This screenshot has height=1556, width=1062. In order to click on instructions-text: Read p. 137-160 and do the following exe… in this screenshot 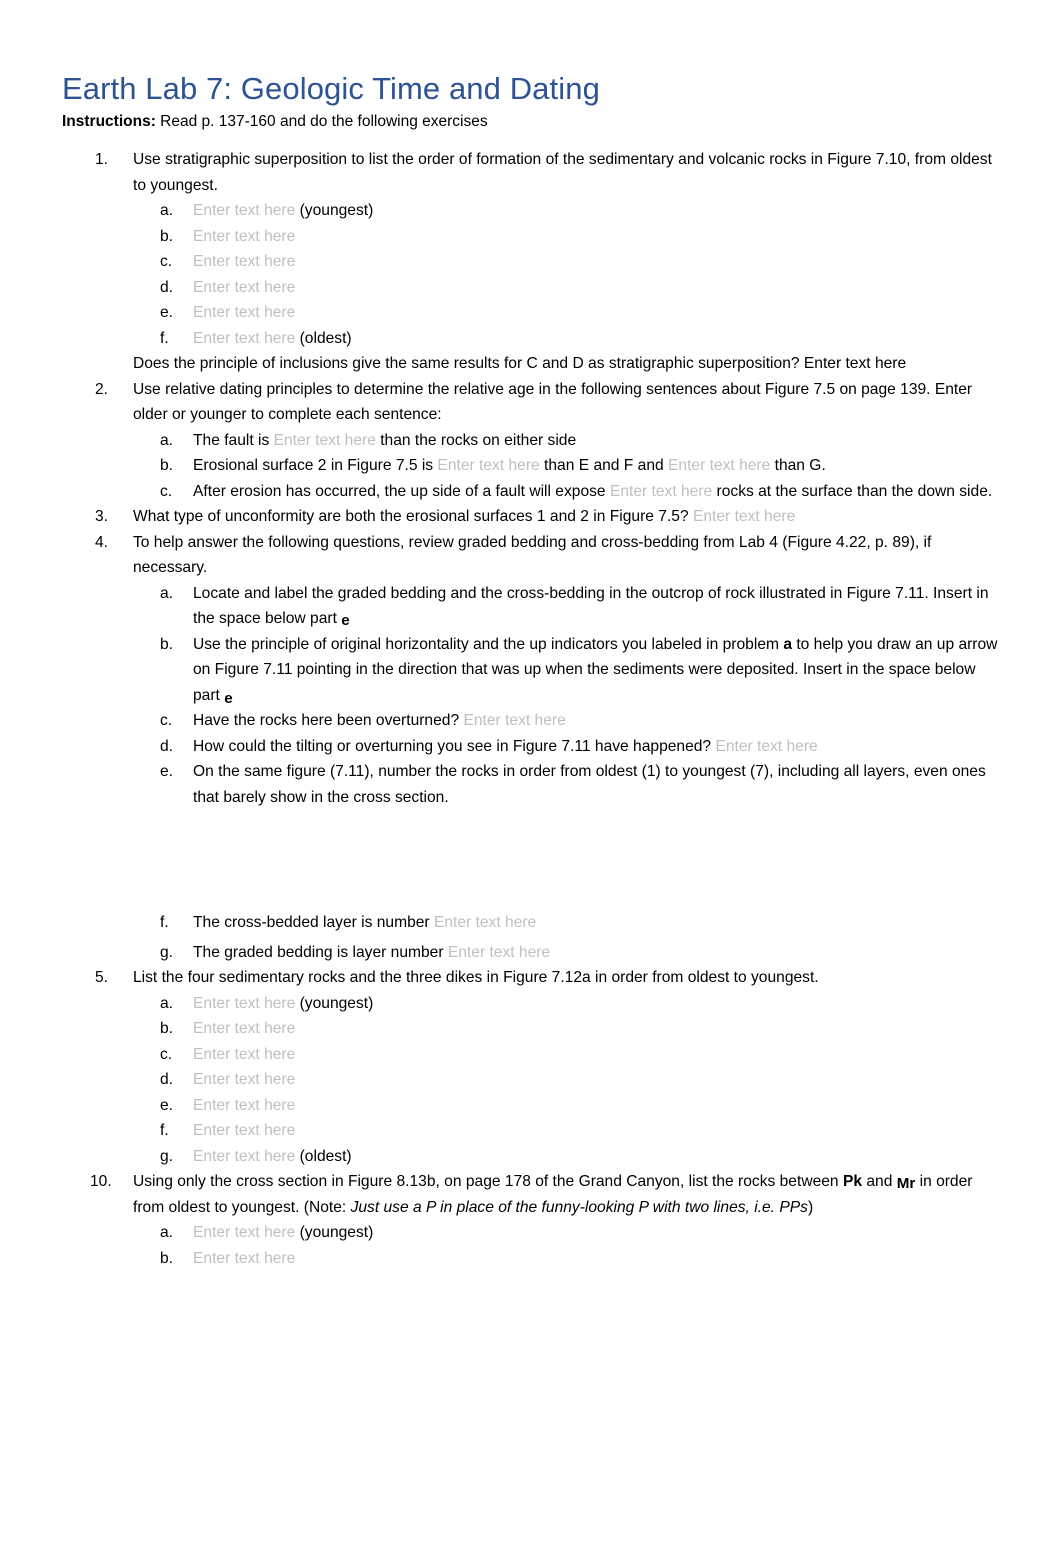, I will do `click(321, 121)`.